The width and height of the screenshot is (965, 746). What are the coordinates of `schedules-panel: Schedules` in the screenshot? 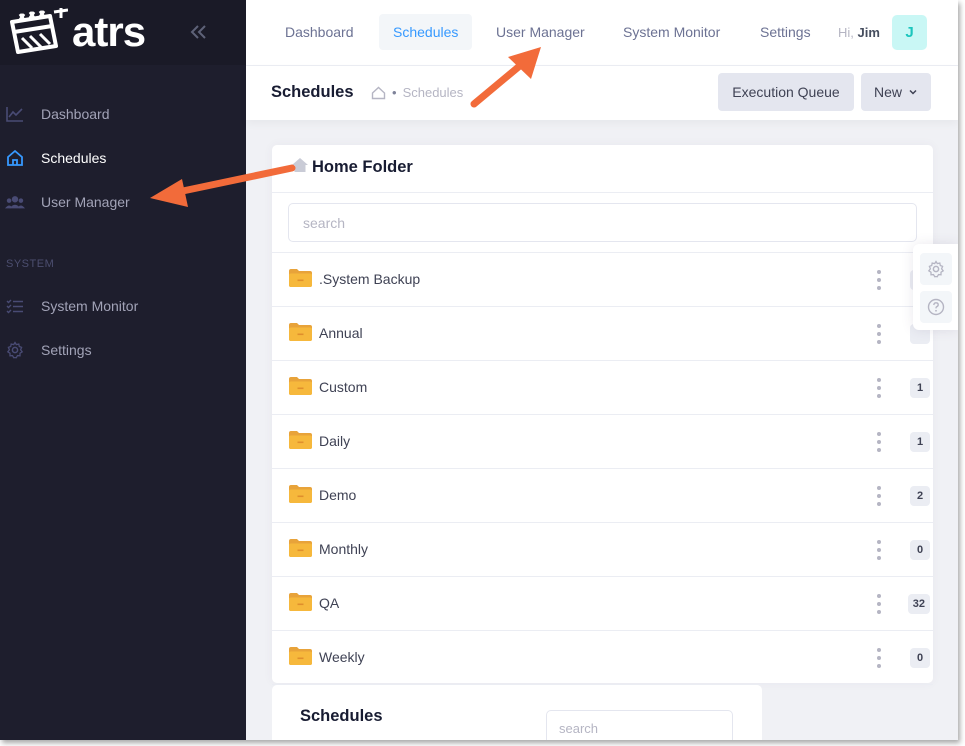 It's located at (517, 712).